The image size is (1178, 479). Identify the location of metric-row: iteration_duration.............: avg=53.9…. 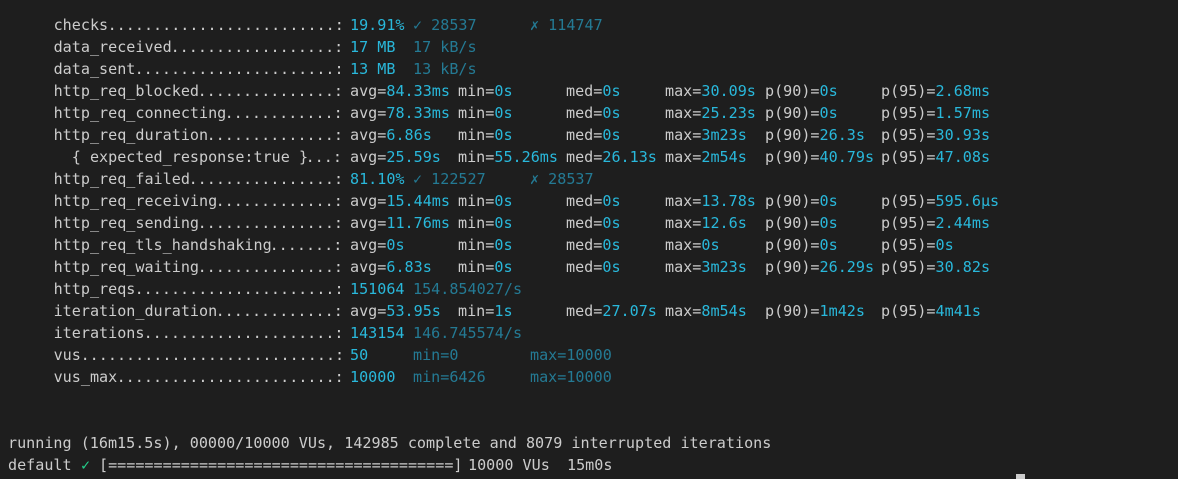
(589, 311).